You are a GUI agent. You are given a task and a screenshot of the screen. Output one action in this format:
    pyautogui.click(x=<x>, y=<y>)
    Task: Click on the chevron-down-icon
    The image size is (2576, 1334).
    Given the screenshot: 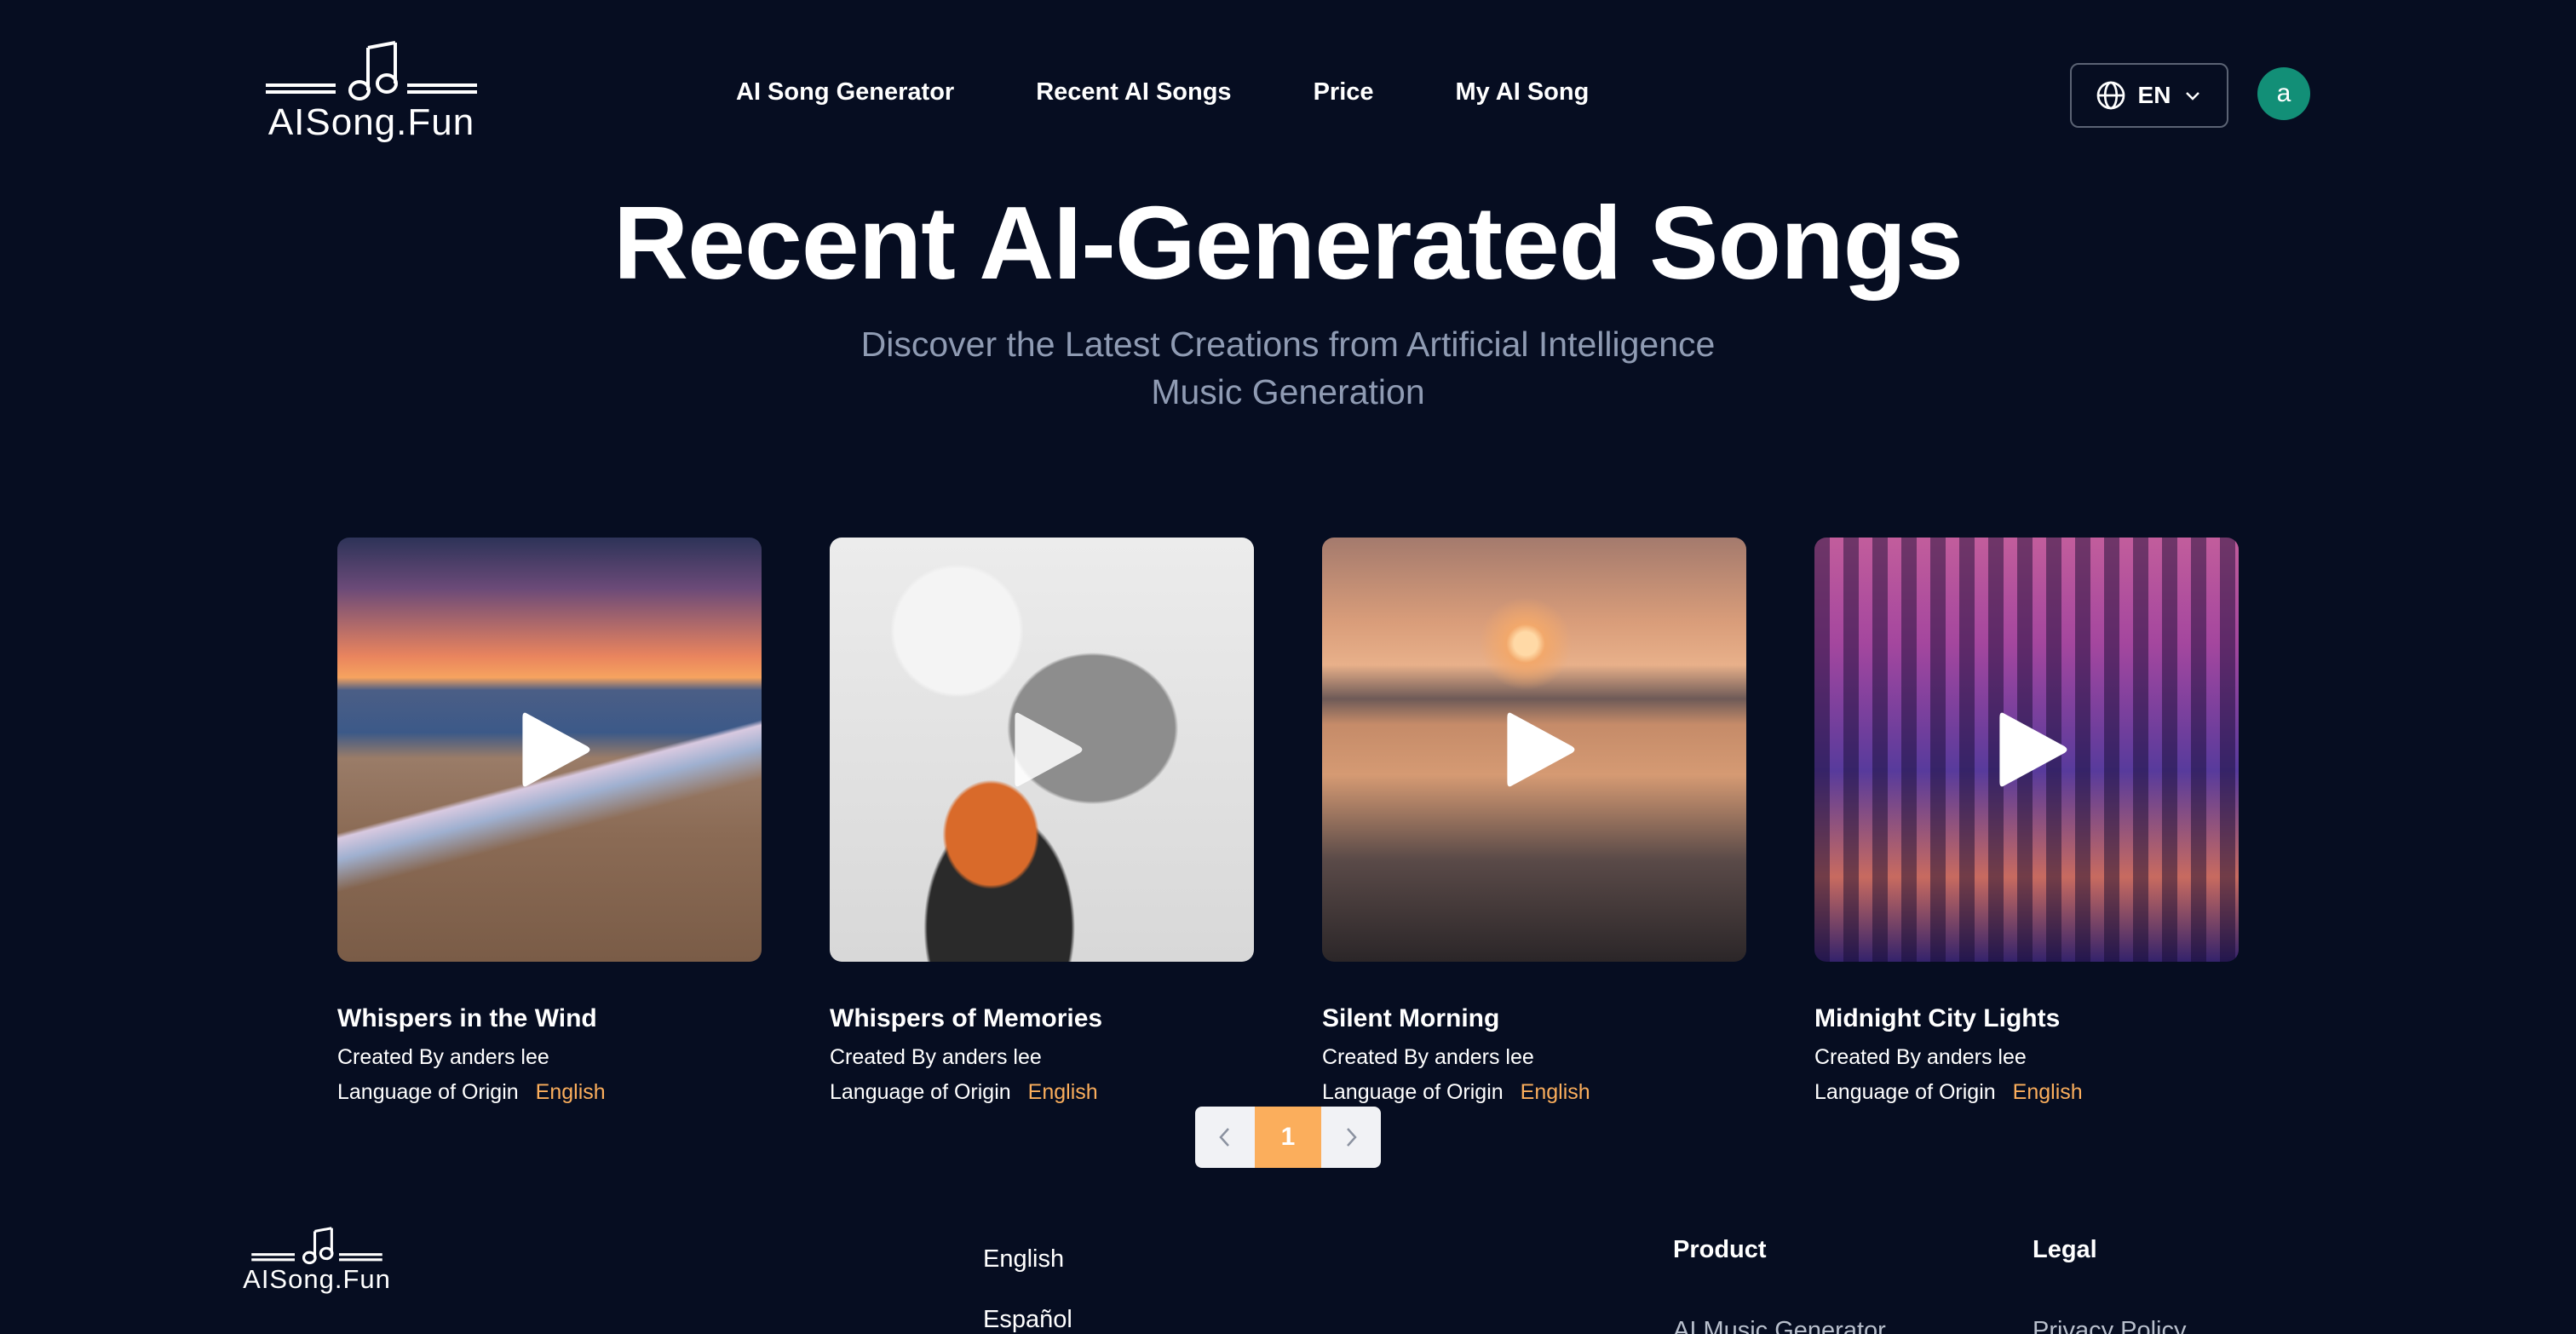 What is the action you would take?
    pyautogui.click(x=2193, y=97)
    